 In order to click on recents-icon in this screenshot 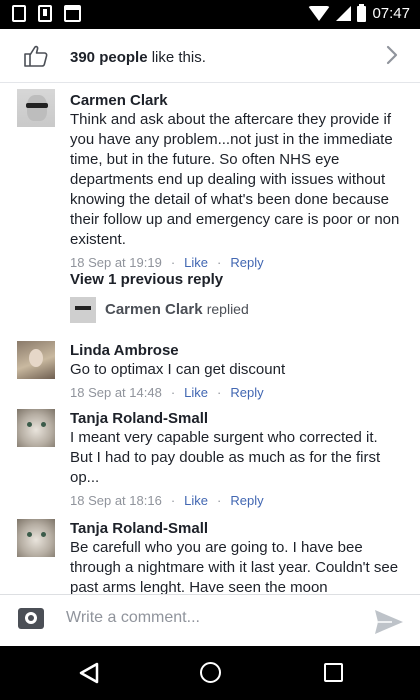, I will do `click(333, 672)`.